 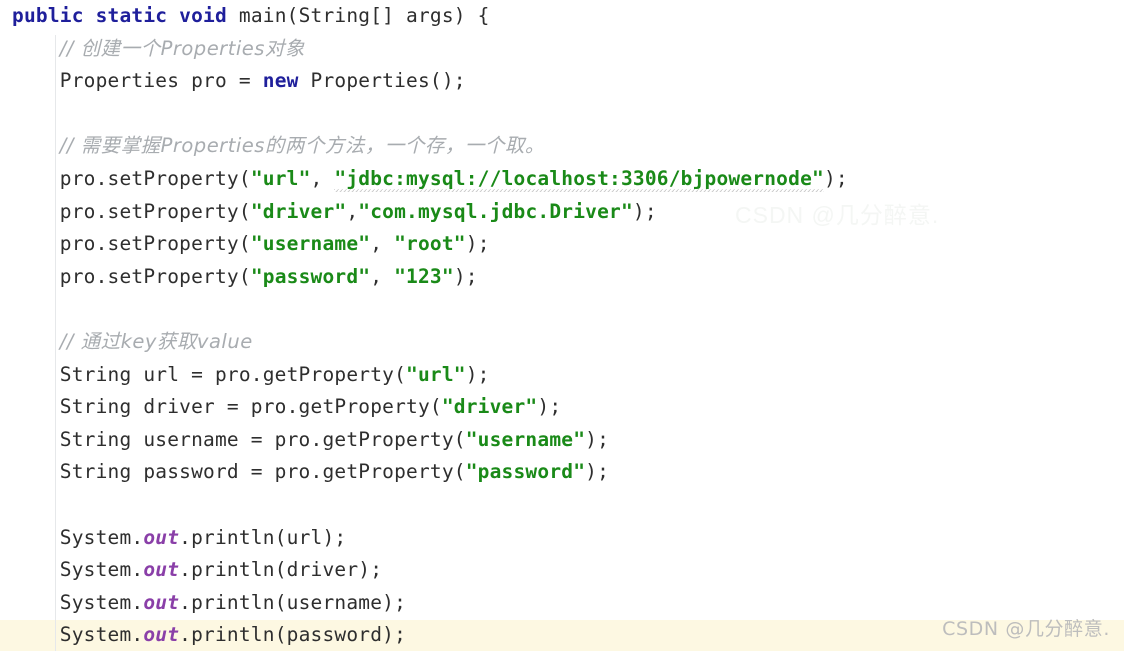 I want to click on code-token: "root", so click(x=430, y=244).